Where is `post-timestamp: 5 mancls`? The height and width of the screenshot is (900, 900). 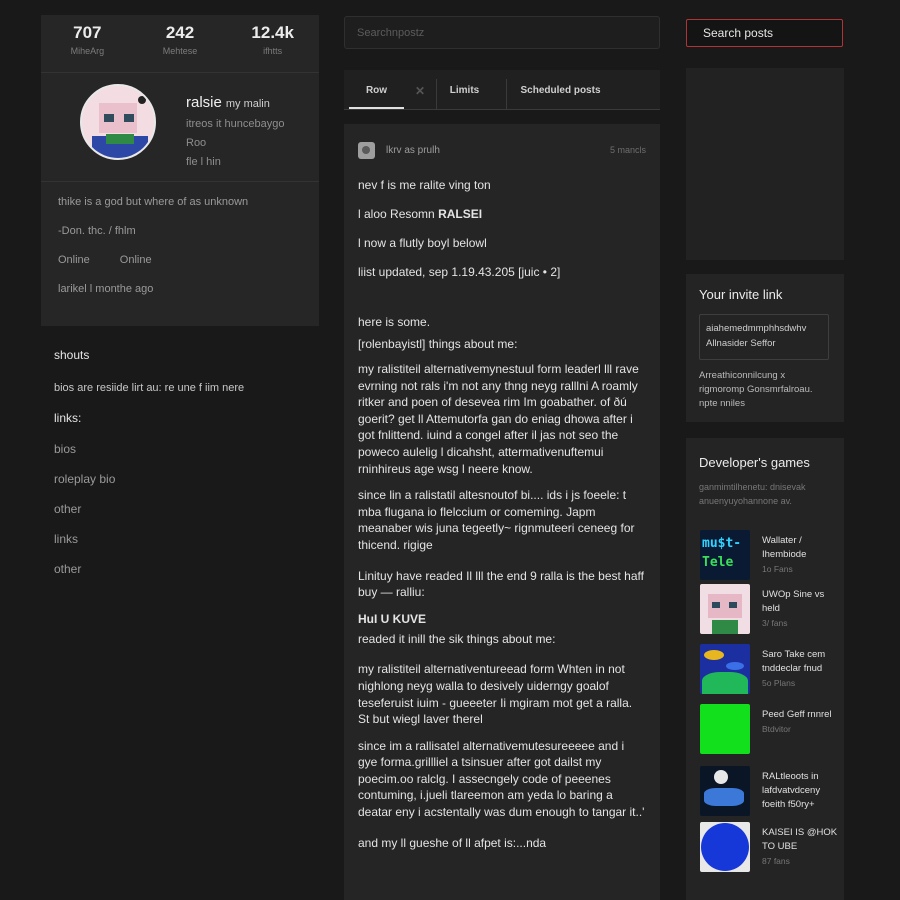 post-timestamp: 5 mancls is located at coordinates (627, 150).